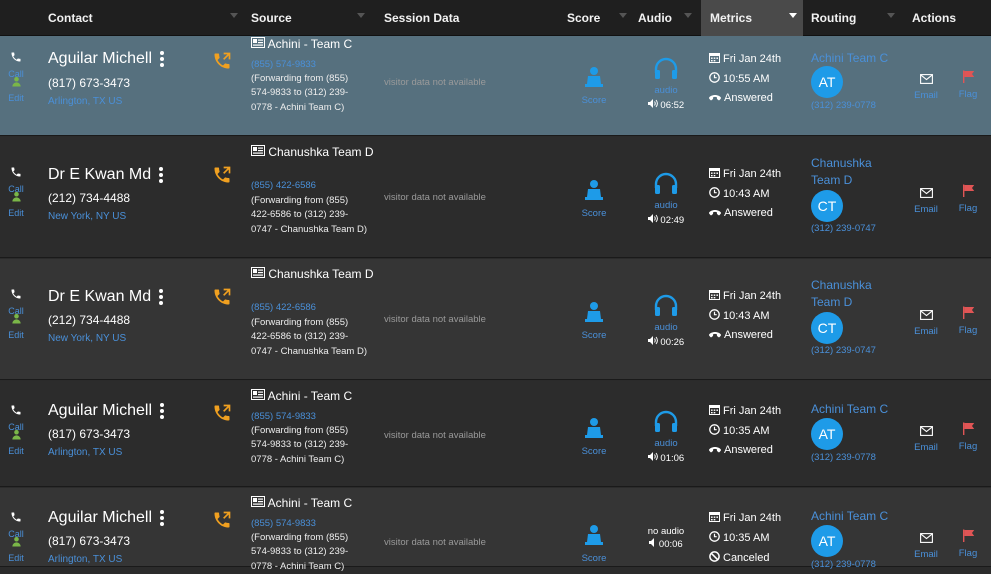 This screenshot has width=991, height=574. Describe the element at coordinates (89, 83) in the screenshot. I see `contact-phone: (817) 673-3473` at that location.